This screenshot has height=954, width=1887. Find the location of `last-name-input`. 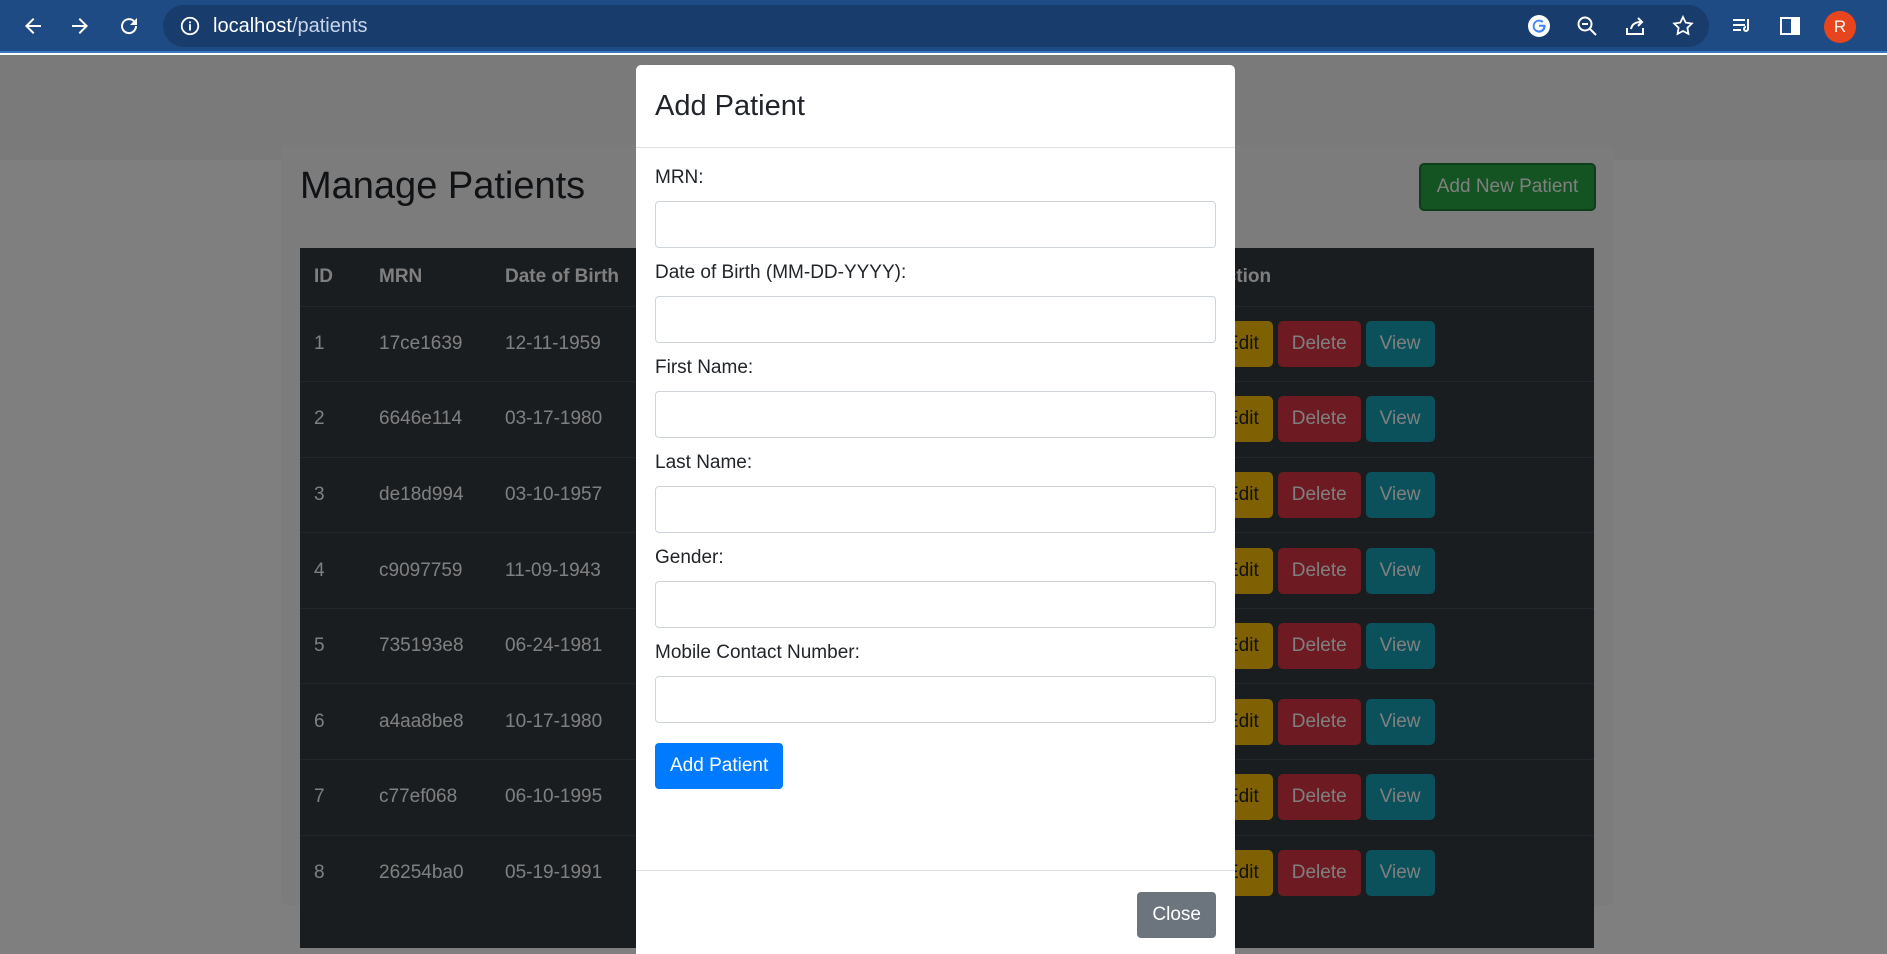

last-name-input is located at coordinates (935, 509).